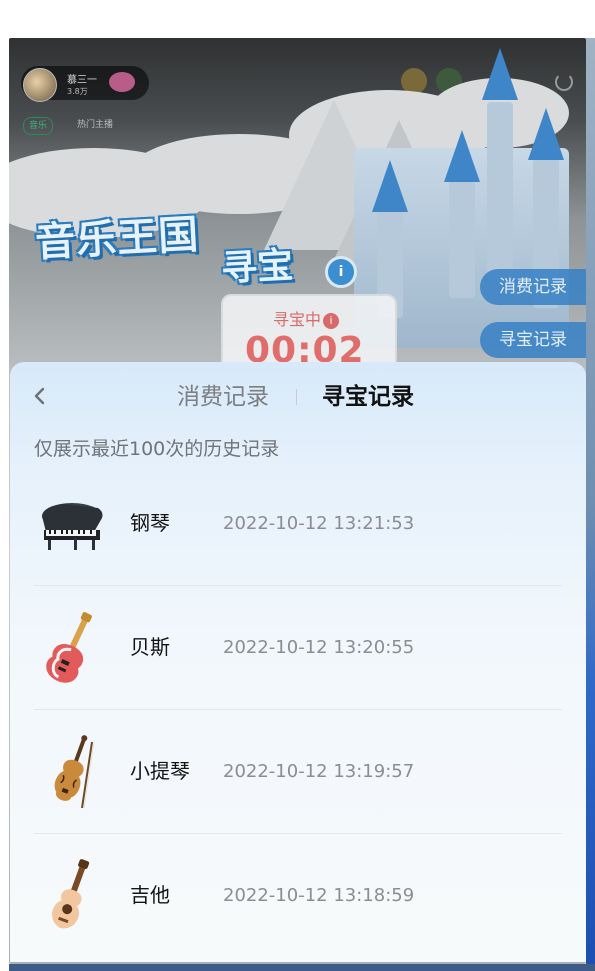  I want to click on records-tabs: 消费记录 寻宝记录, so click(298, 397).